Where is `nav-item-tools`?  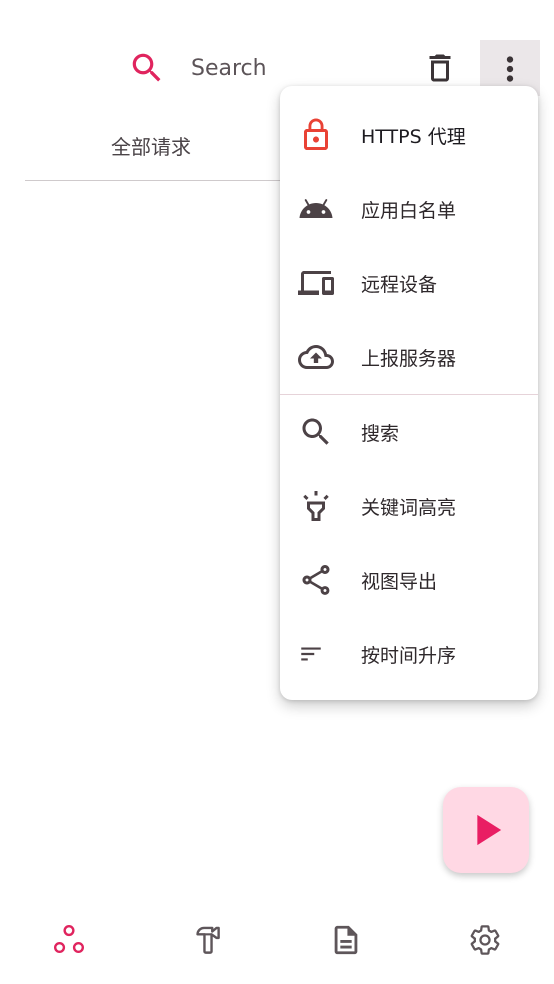
nav-item-tools is located at coordinates (208, 940).